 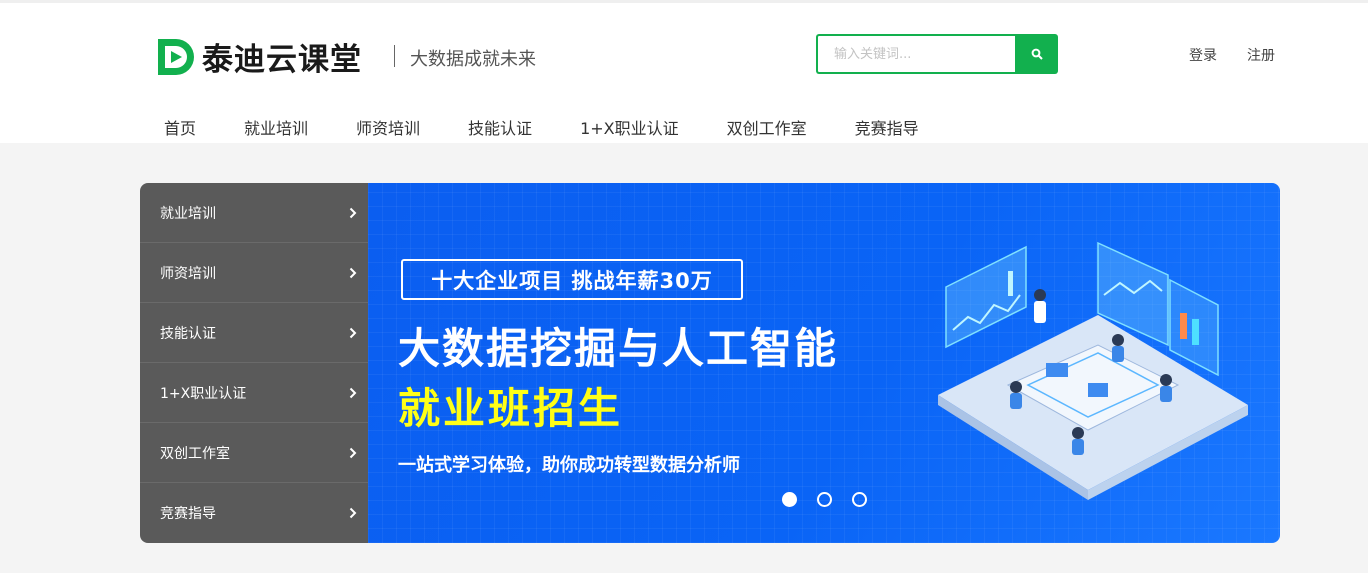 What do you see at coordinates (1261, 55) in the screenshot?
I see `register-link: 注册` at bounding box center [1261, 55].